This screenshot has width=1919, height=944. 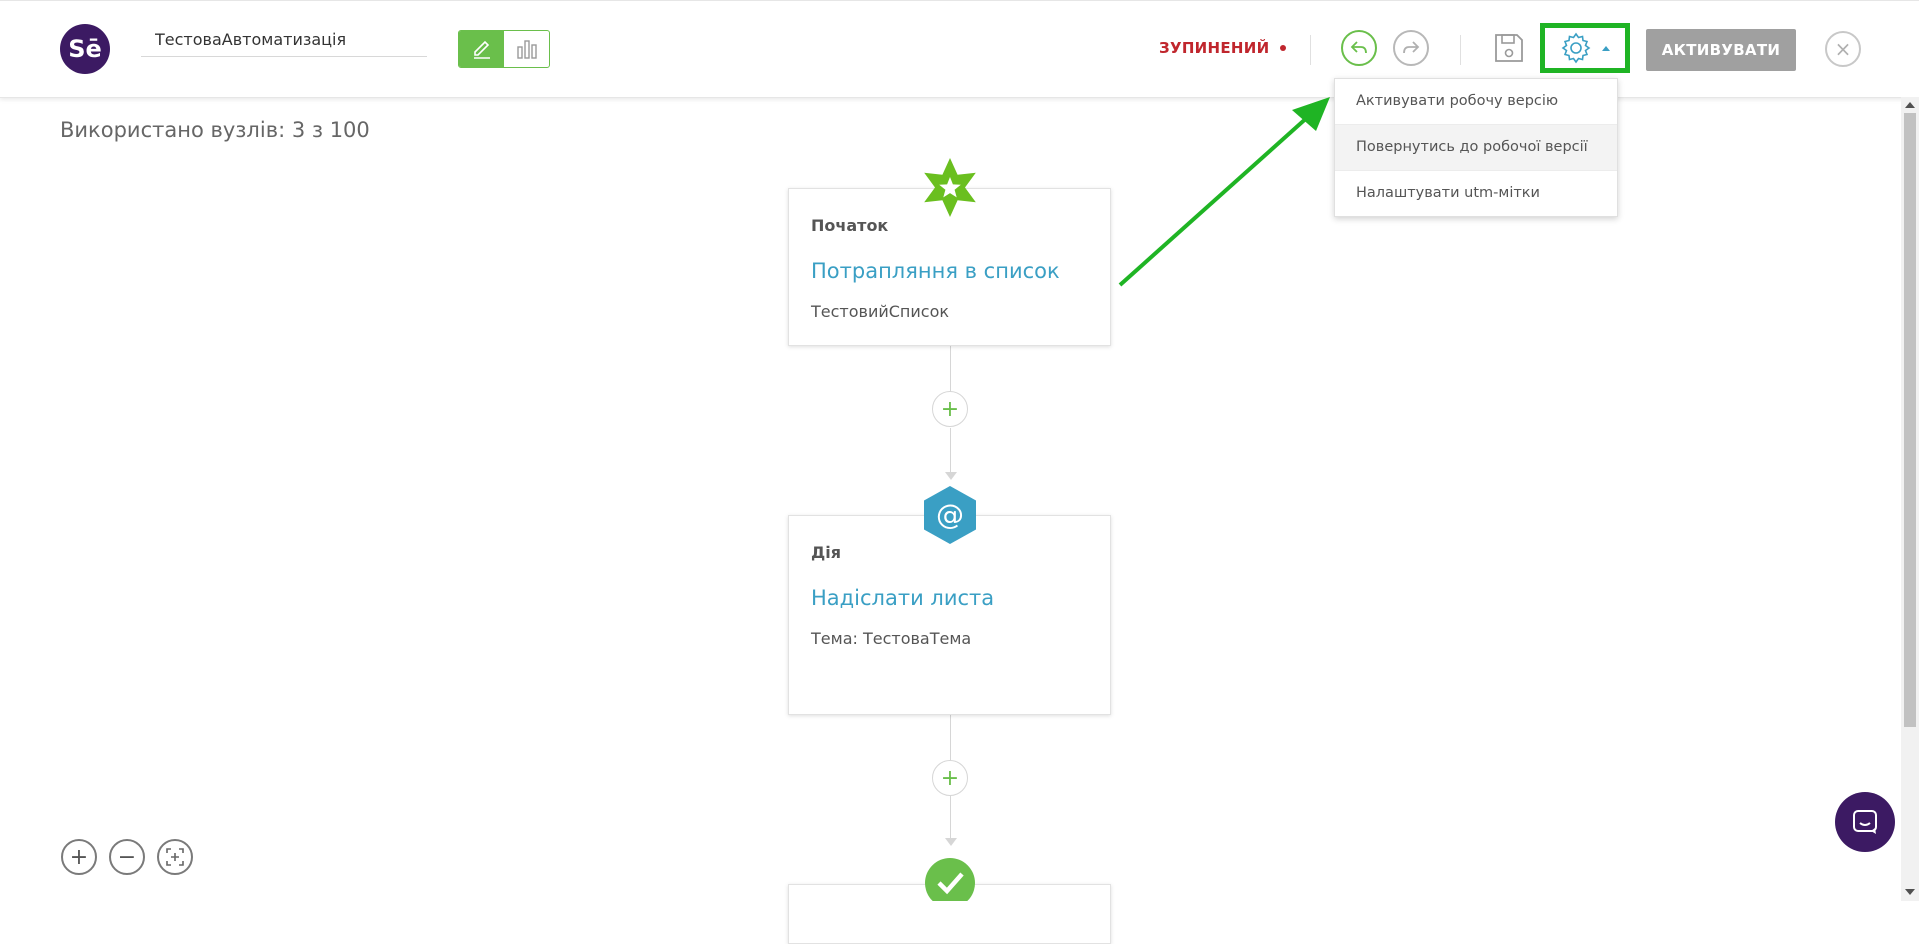 I want to click on chat-widget-button, so click(x=1865, y=822).